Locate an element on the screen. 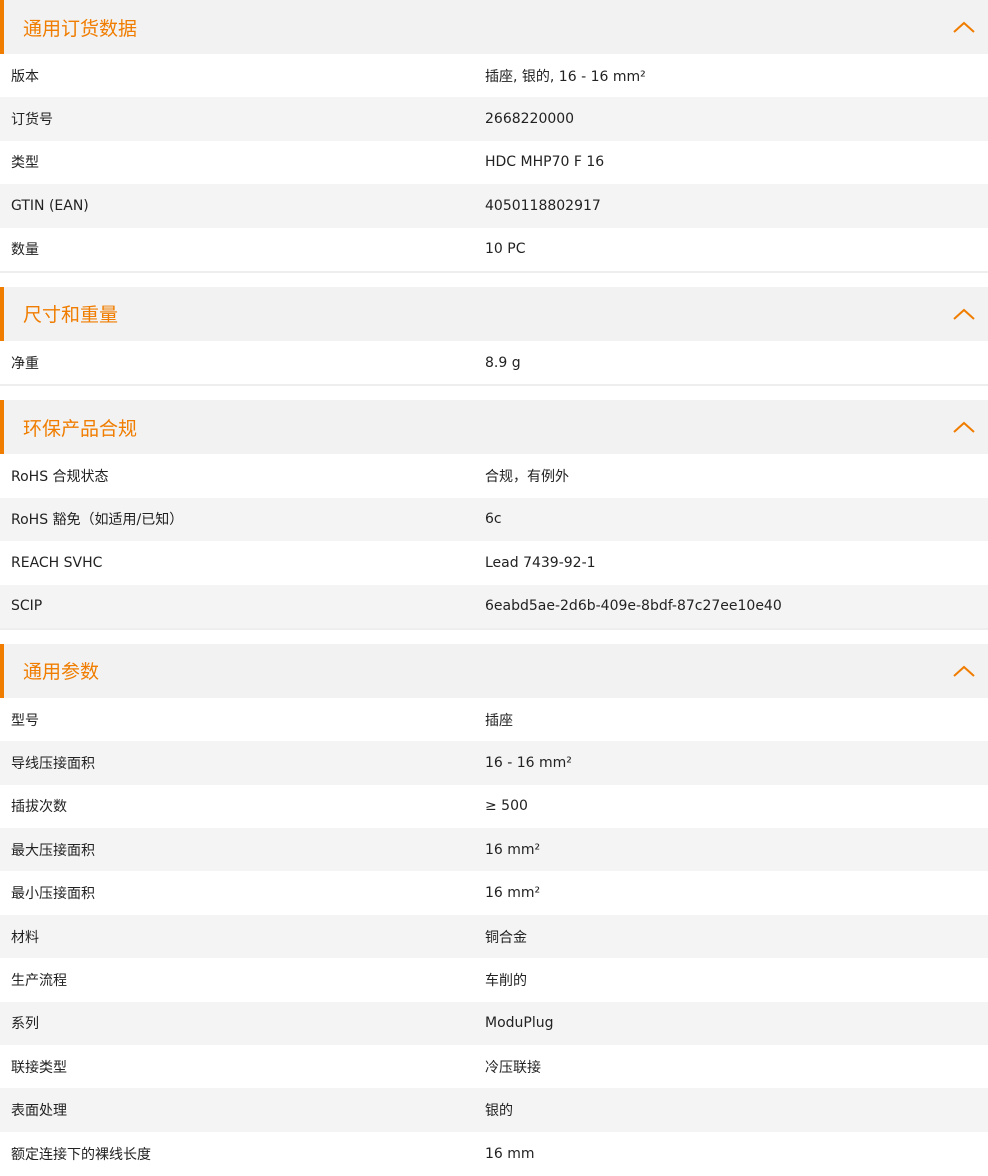  table-row: REACH SVHC Lead 7439-92-1 is located at coordinates (494, 563).